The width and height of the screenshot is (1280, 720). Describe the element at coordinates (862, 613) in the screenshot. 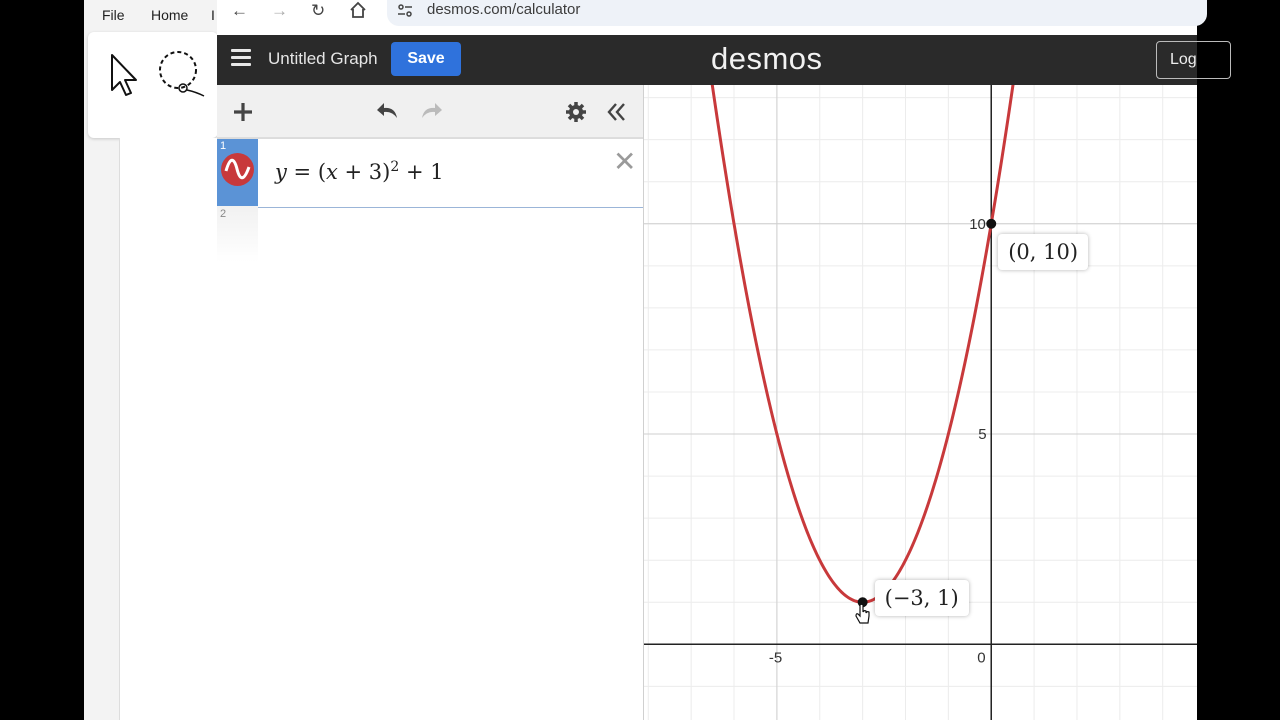

I see `hand-cursor-icon` at that location.